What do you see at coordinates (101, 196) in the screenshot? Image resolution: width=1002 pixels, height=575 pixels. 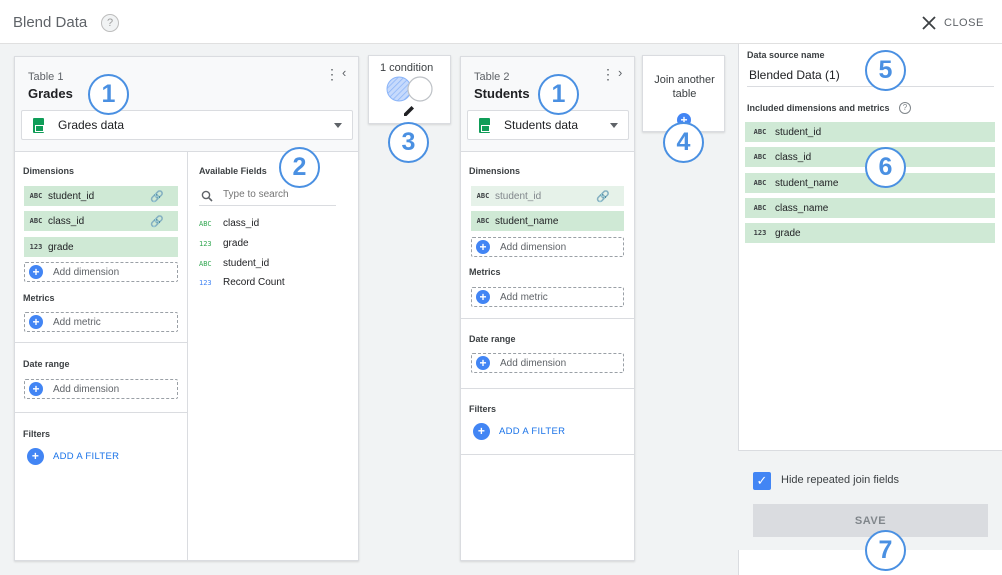 I see `table1-dimension-chip: ABC student_id 🔗` at bounding box center [101, 196].